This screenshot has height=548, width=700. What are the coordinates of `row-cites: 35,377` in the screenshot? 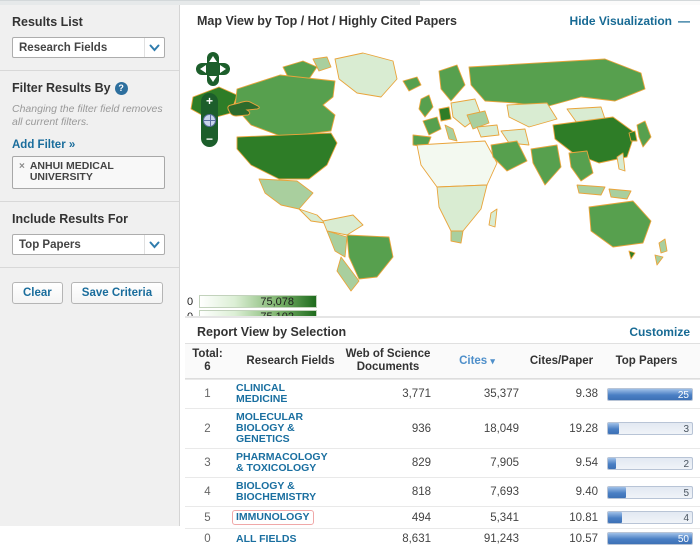 It's located at (501, 394).